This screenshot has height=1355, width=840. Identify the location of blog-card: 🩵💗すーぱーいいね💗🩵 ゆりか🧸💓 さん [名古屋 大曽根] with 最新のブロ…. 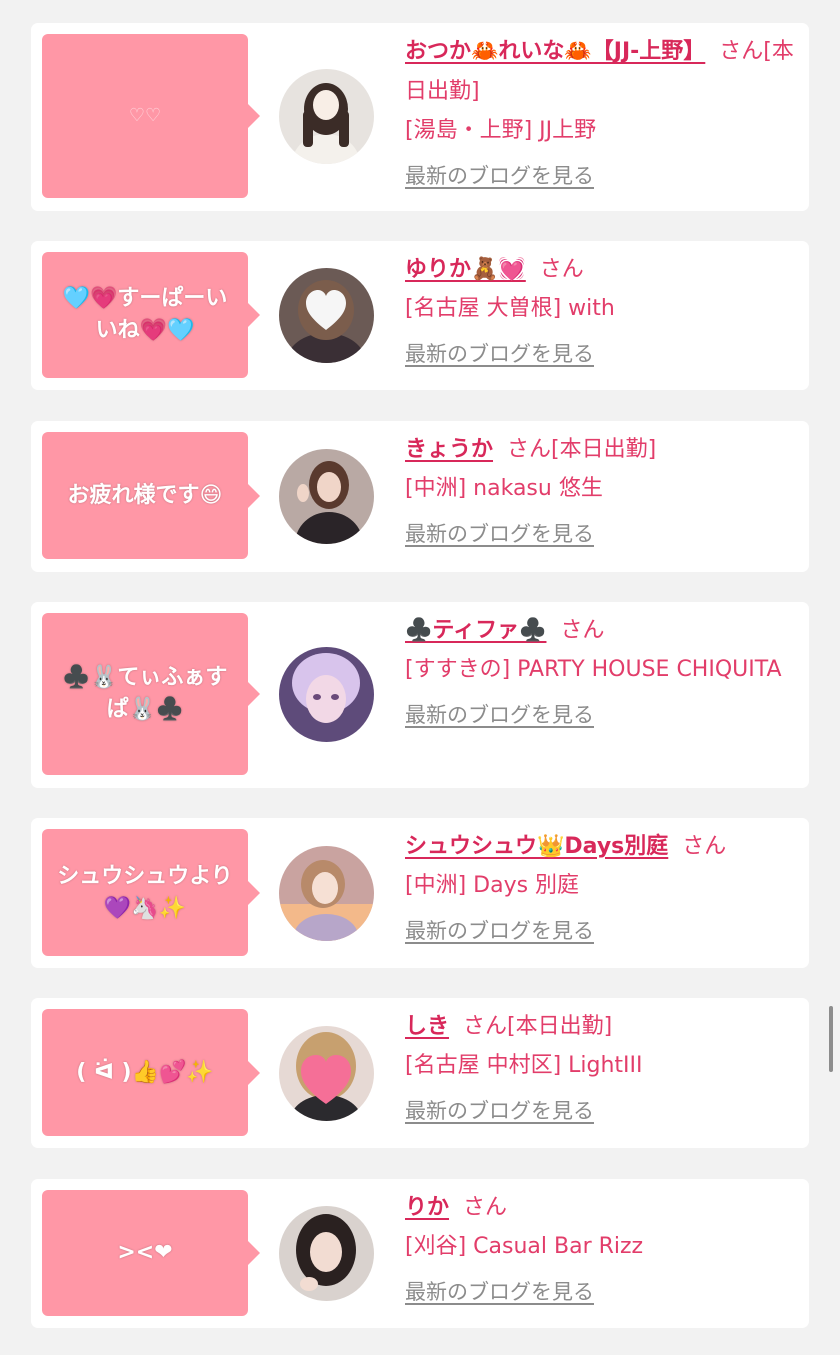
(420, 315).